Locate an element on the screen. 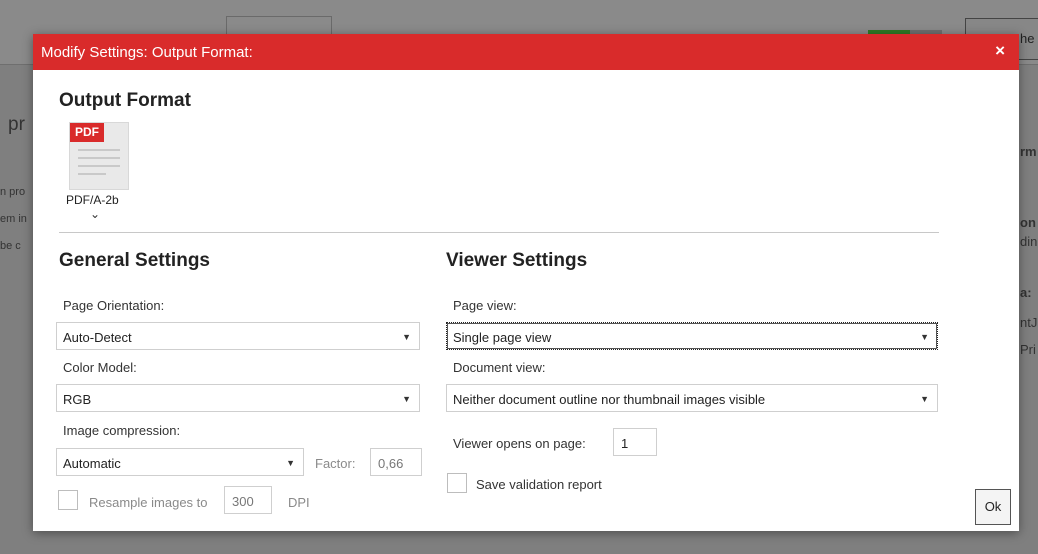 This screenshot has width=1038, height=554. page-view-label: Page view: is located at coordinates (485, 305).